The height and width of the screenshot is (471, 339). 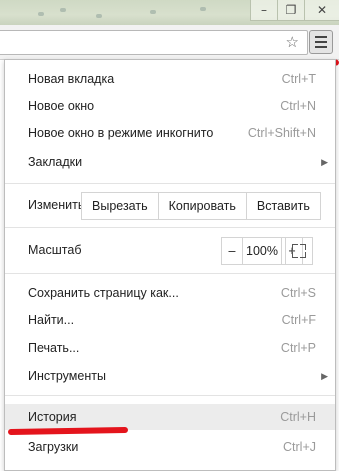 What do you see at coordinates (169, 12) in the screenshot?
I see `window-titlebar: – ❐ ✕` at bounding box center [169, 12].